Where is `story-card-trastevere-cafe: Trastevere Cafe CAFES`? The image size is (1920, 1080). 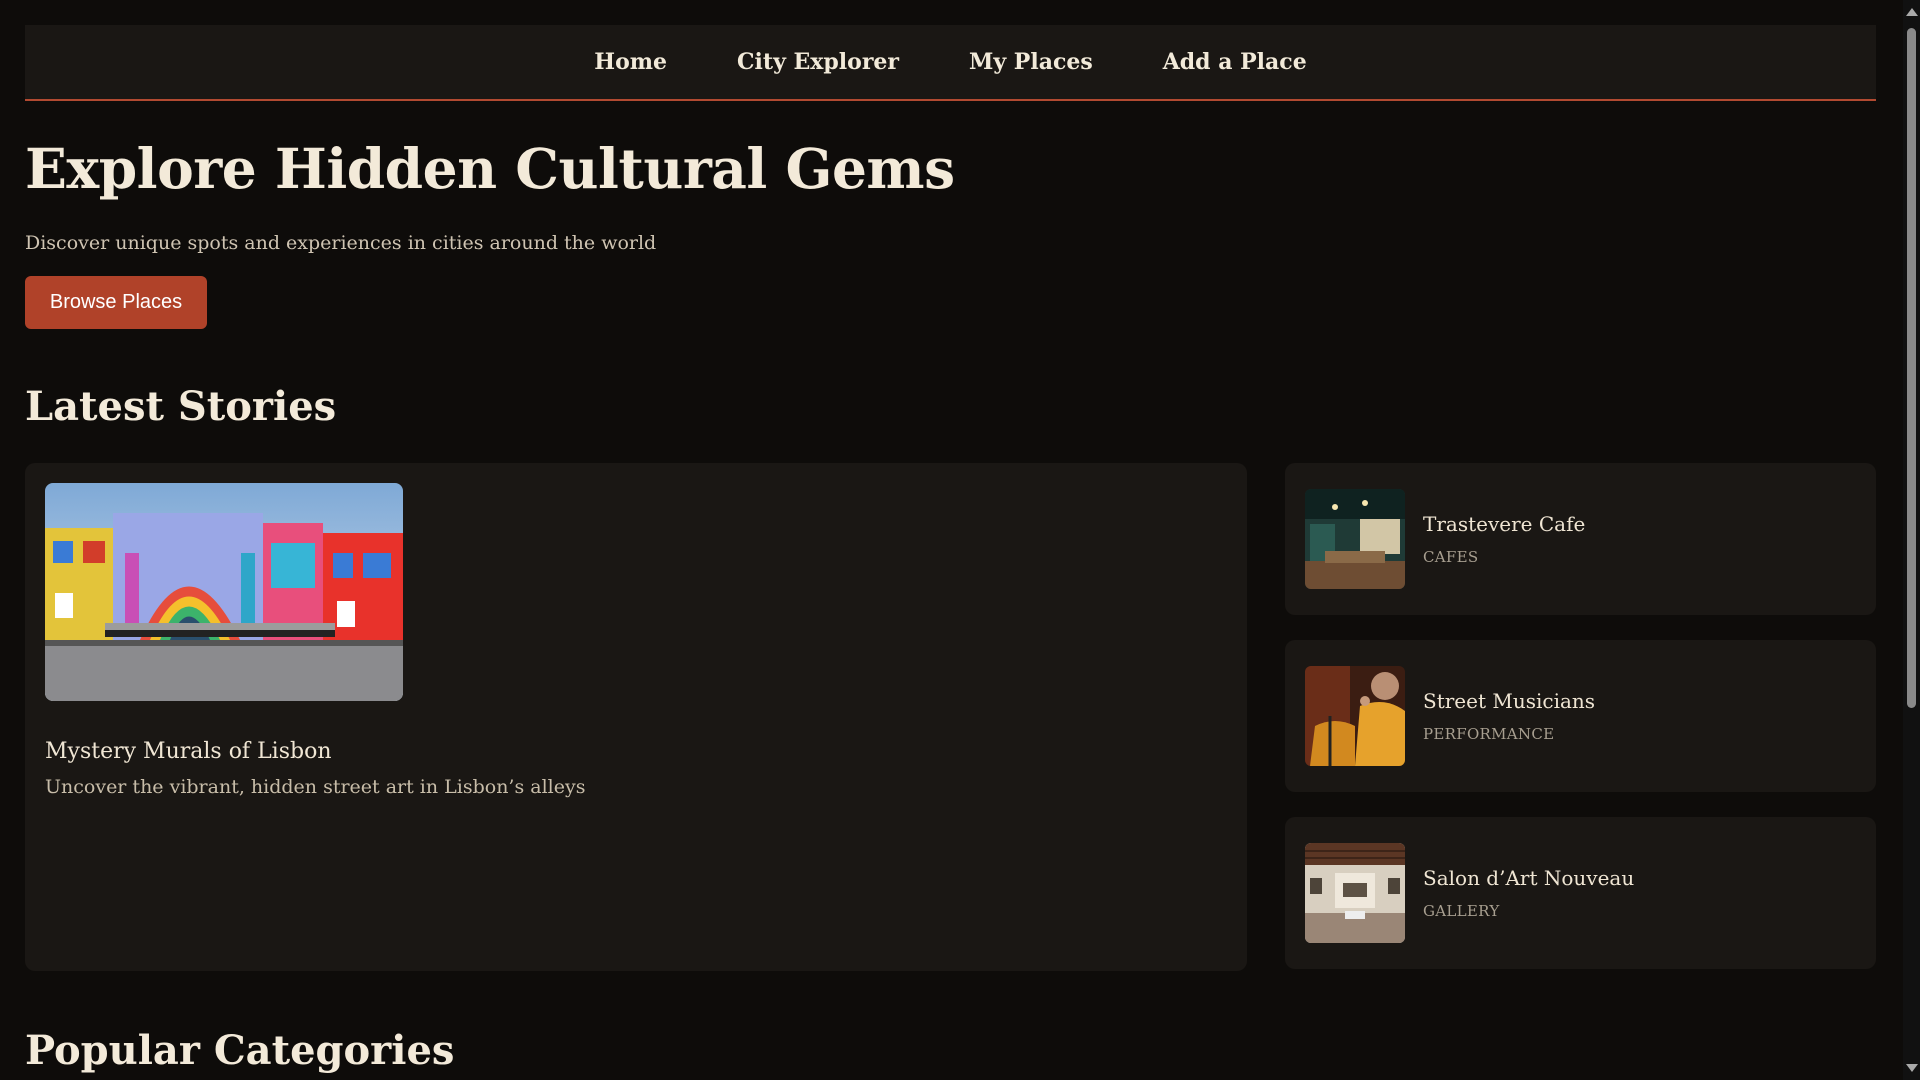
story-card-trastevere-cafe: Trastevere Cafe CAFES is located at coordinates (1580, 539).